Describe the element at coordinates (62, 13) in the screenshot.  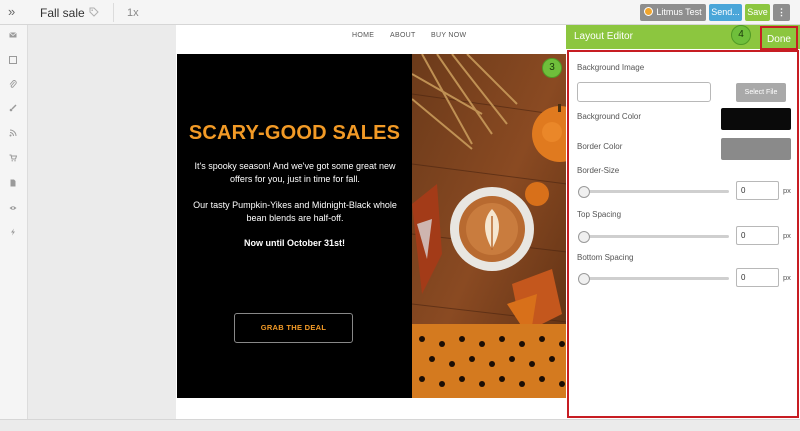
I see `document-title: Fall sale` at that location.